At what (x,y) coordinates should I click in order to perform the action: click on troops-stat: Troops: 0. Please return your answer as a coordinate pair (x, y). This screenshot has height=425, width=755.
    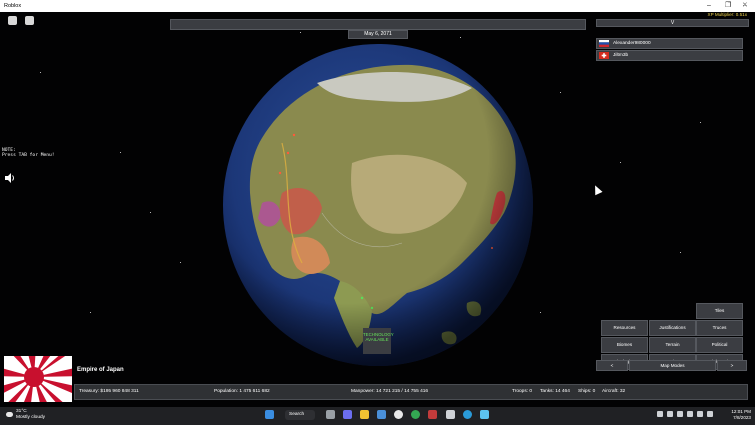
    Looking at the image, I should click on (522, 391).